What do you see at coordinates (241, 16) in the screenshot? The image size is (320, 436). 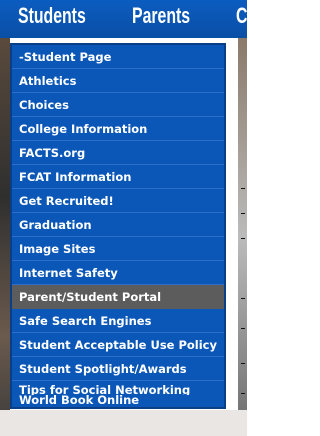 I see `nav-tab-partial: C` at bounding box center [241, 16].